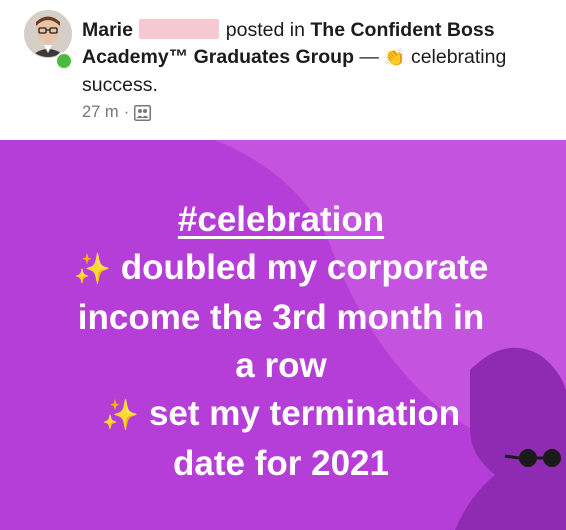 This screenshot has height=530, width=566. Describe the element at coordinates (369, 57) in the screenshot. I see `dash: —` at that location.